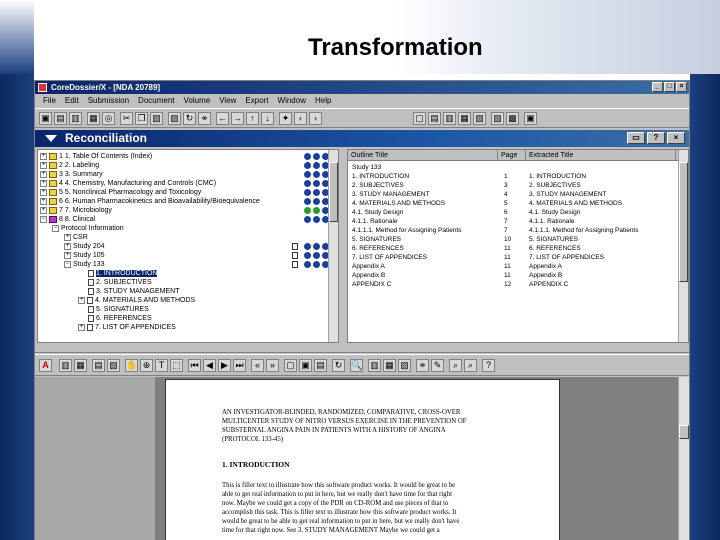 The width and height of the screenshot is (720, 540). What do you see at coordinates (512, 155) in the screenshot?
I see `col-page: Page` at bounding box center [512, 155].